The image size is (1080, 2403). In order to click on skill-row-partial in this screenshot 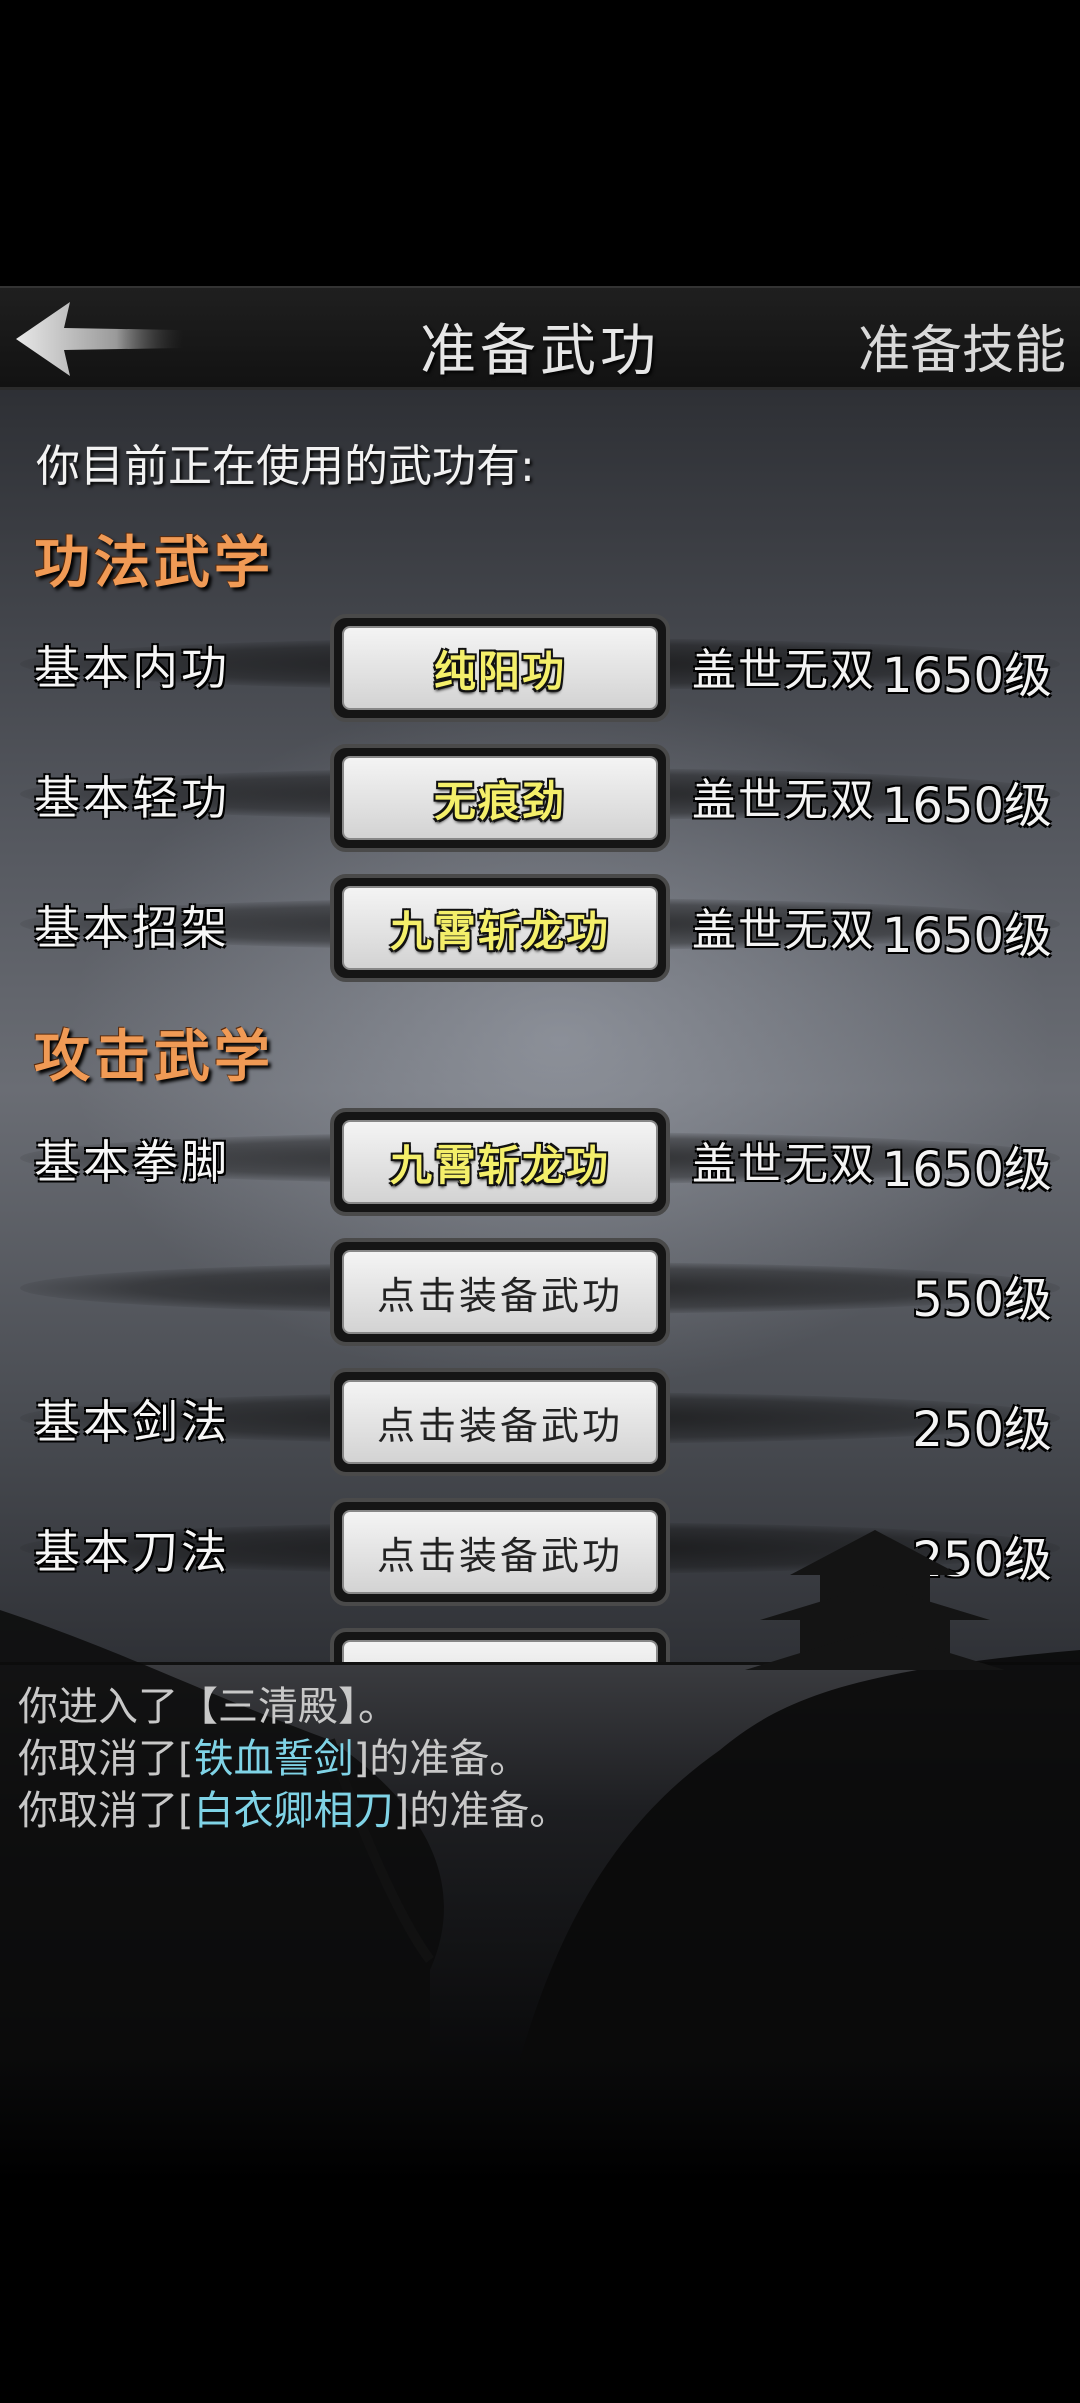, I will do `click(540, 1643)`.